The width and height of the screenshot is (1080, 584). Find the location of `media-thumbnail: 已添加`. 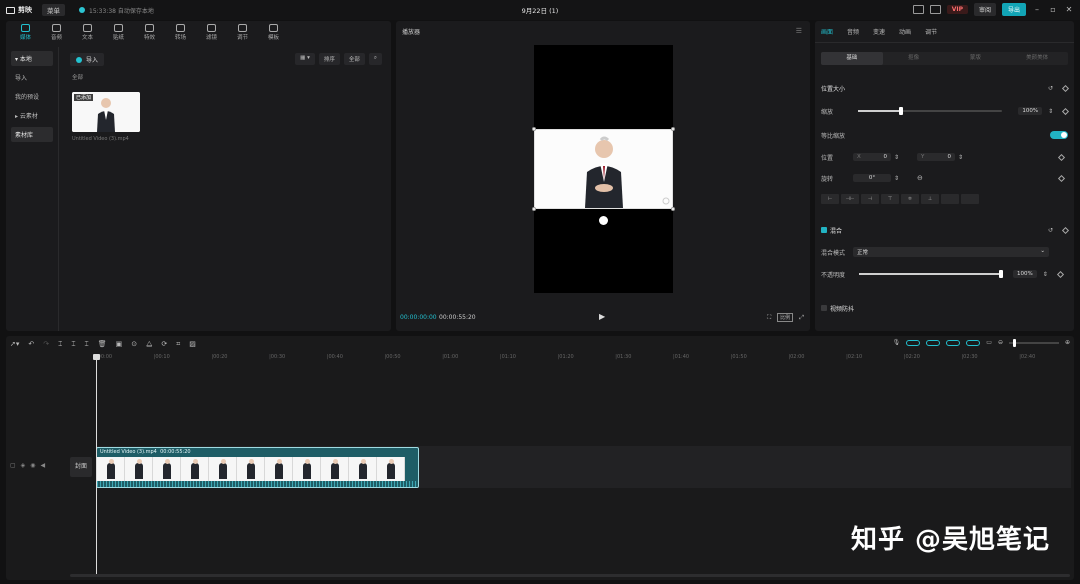

media-thumbnail: 已添加 is located at coordinates (106, 112).